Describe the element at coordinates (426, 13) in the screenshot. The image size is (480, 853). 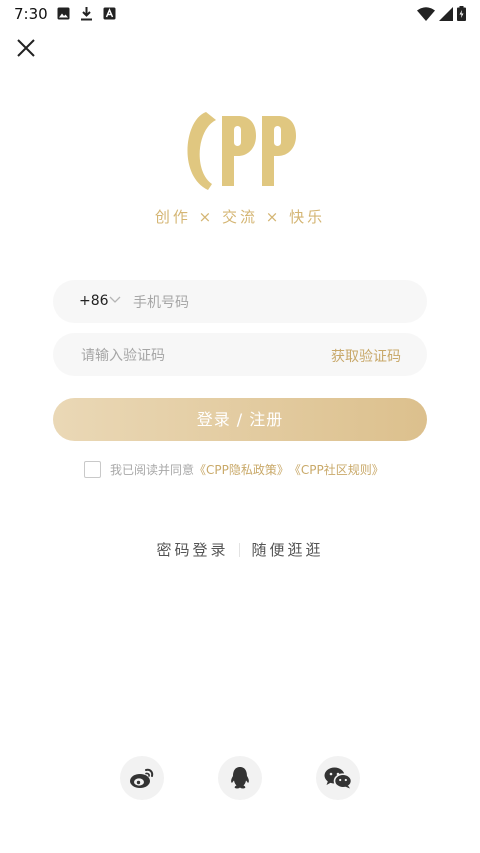
I see `wifi-icon` at that location.